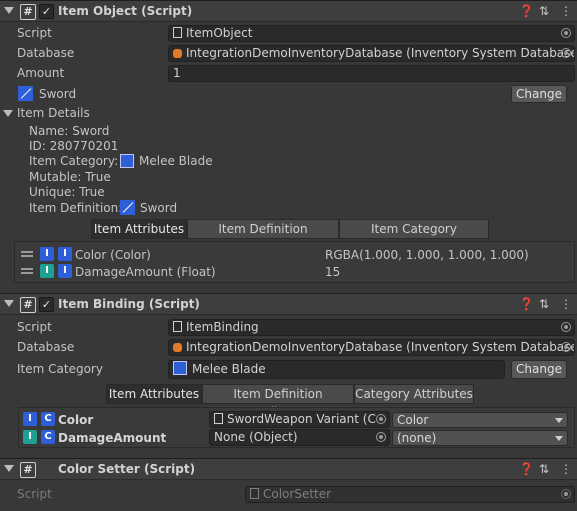 The image size is (577, 511). What do you see at coordinates (371, 33) in the screenshot?
I see `script-field: ItemObject` at bounding box center [371, 33].